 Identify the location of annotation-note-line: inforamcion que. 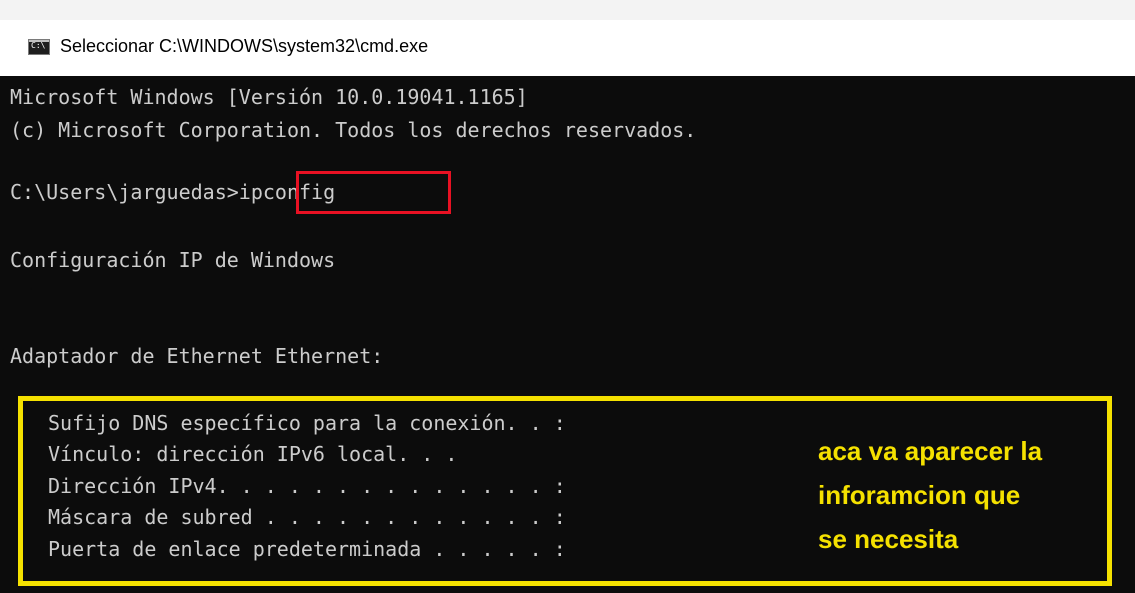
(919, 495).